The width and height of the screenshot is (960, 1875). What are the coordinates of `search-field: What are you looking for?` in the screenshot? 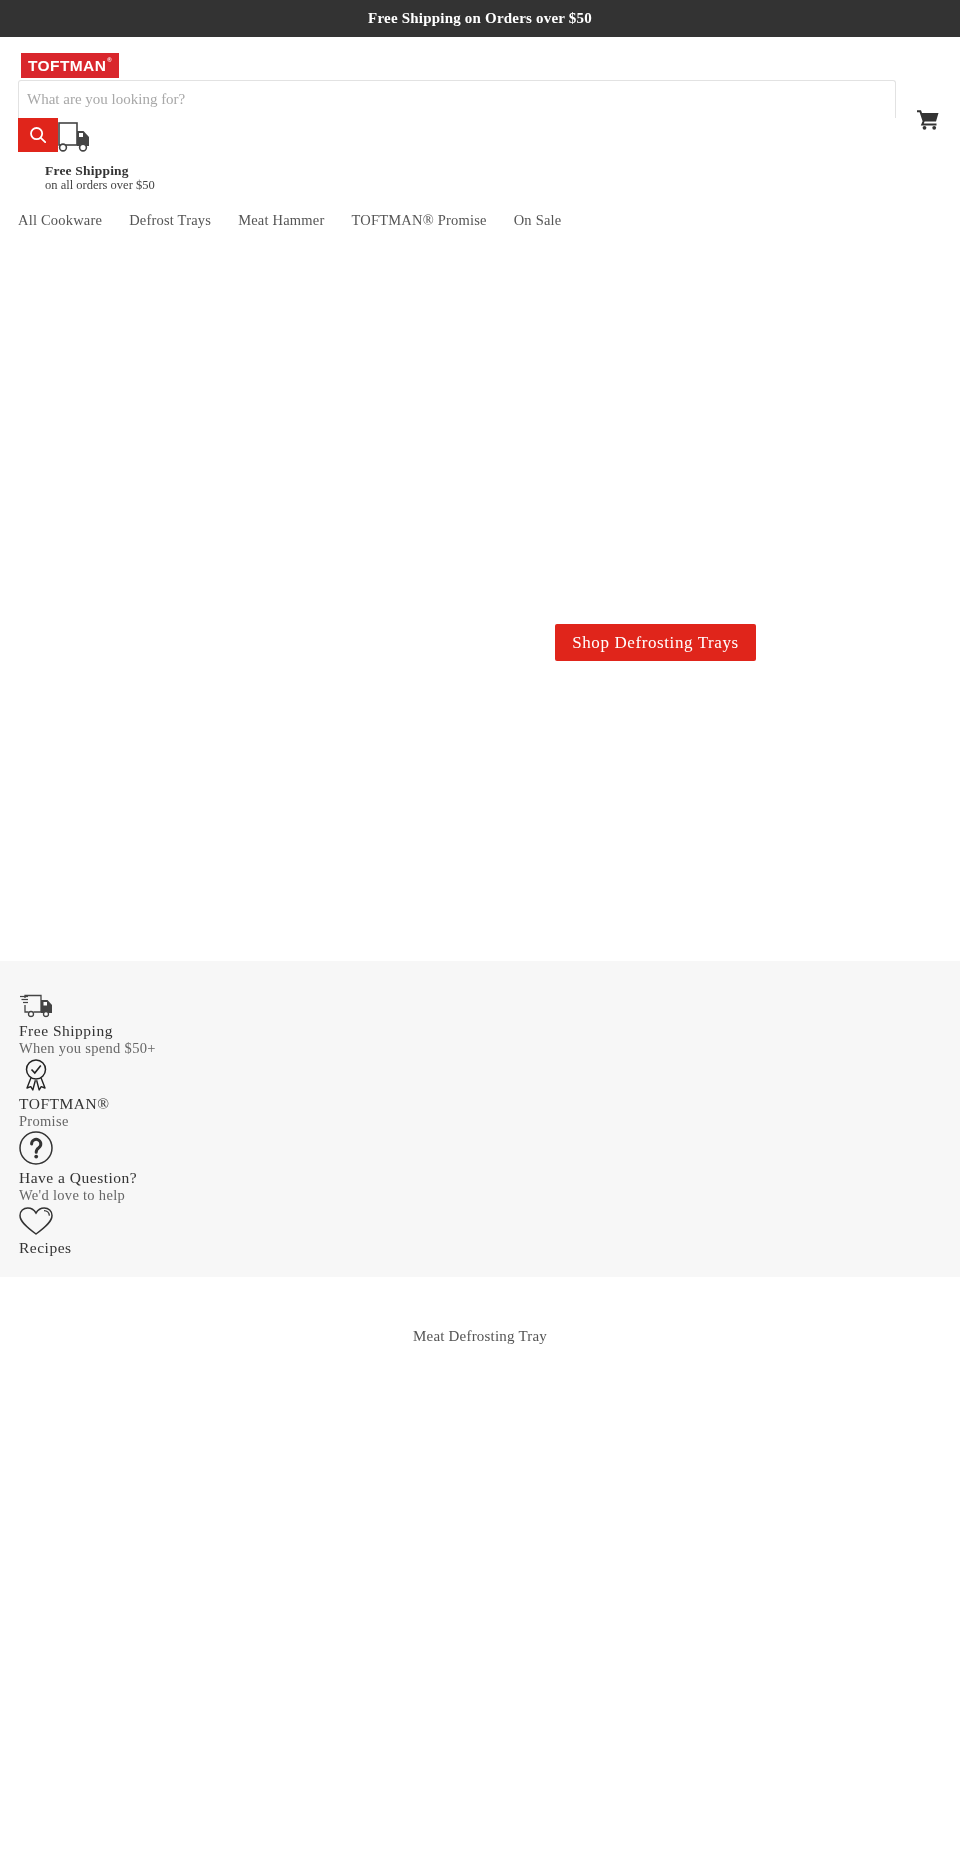 It's located at (457, 99).